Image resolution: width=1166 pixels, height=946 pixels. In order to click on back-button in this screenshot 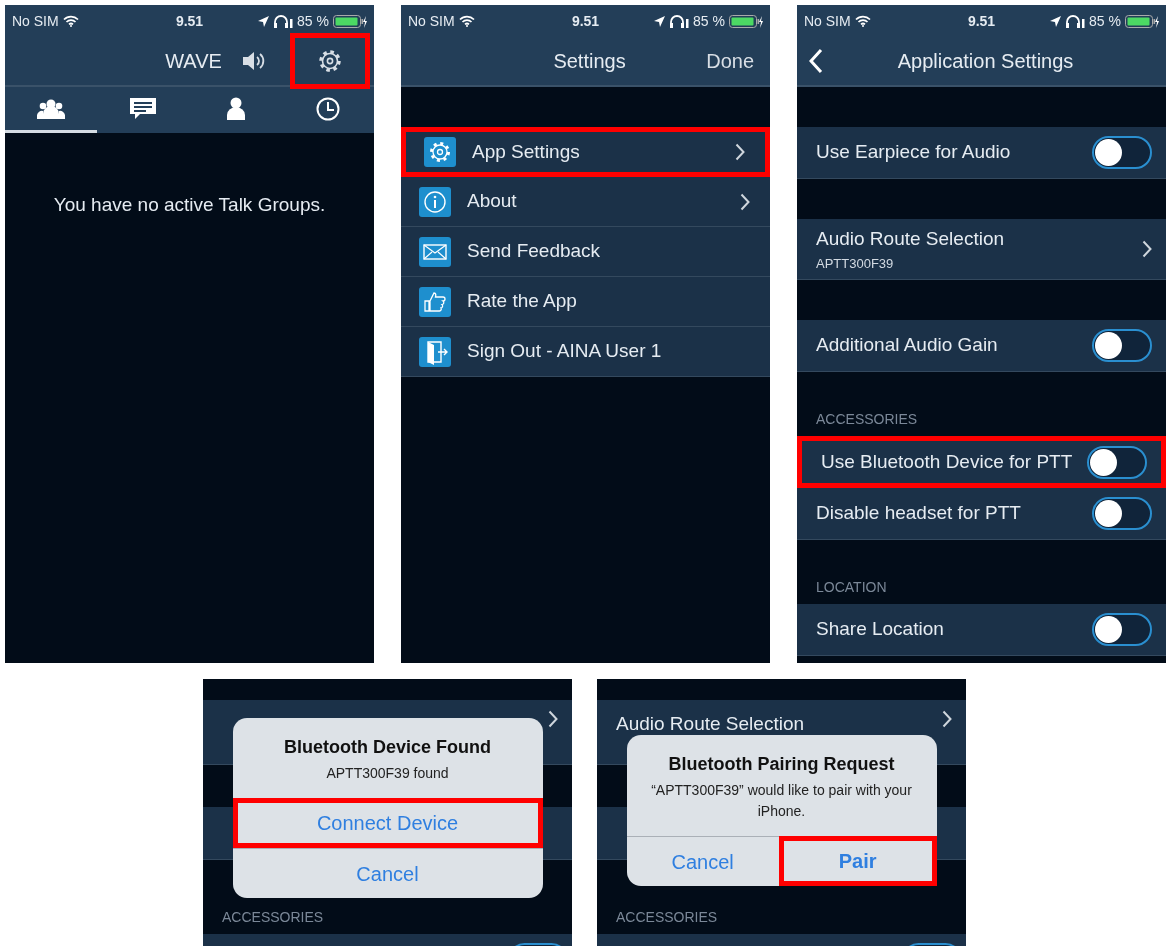, I will do `click(816, 61)`.